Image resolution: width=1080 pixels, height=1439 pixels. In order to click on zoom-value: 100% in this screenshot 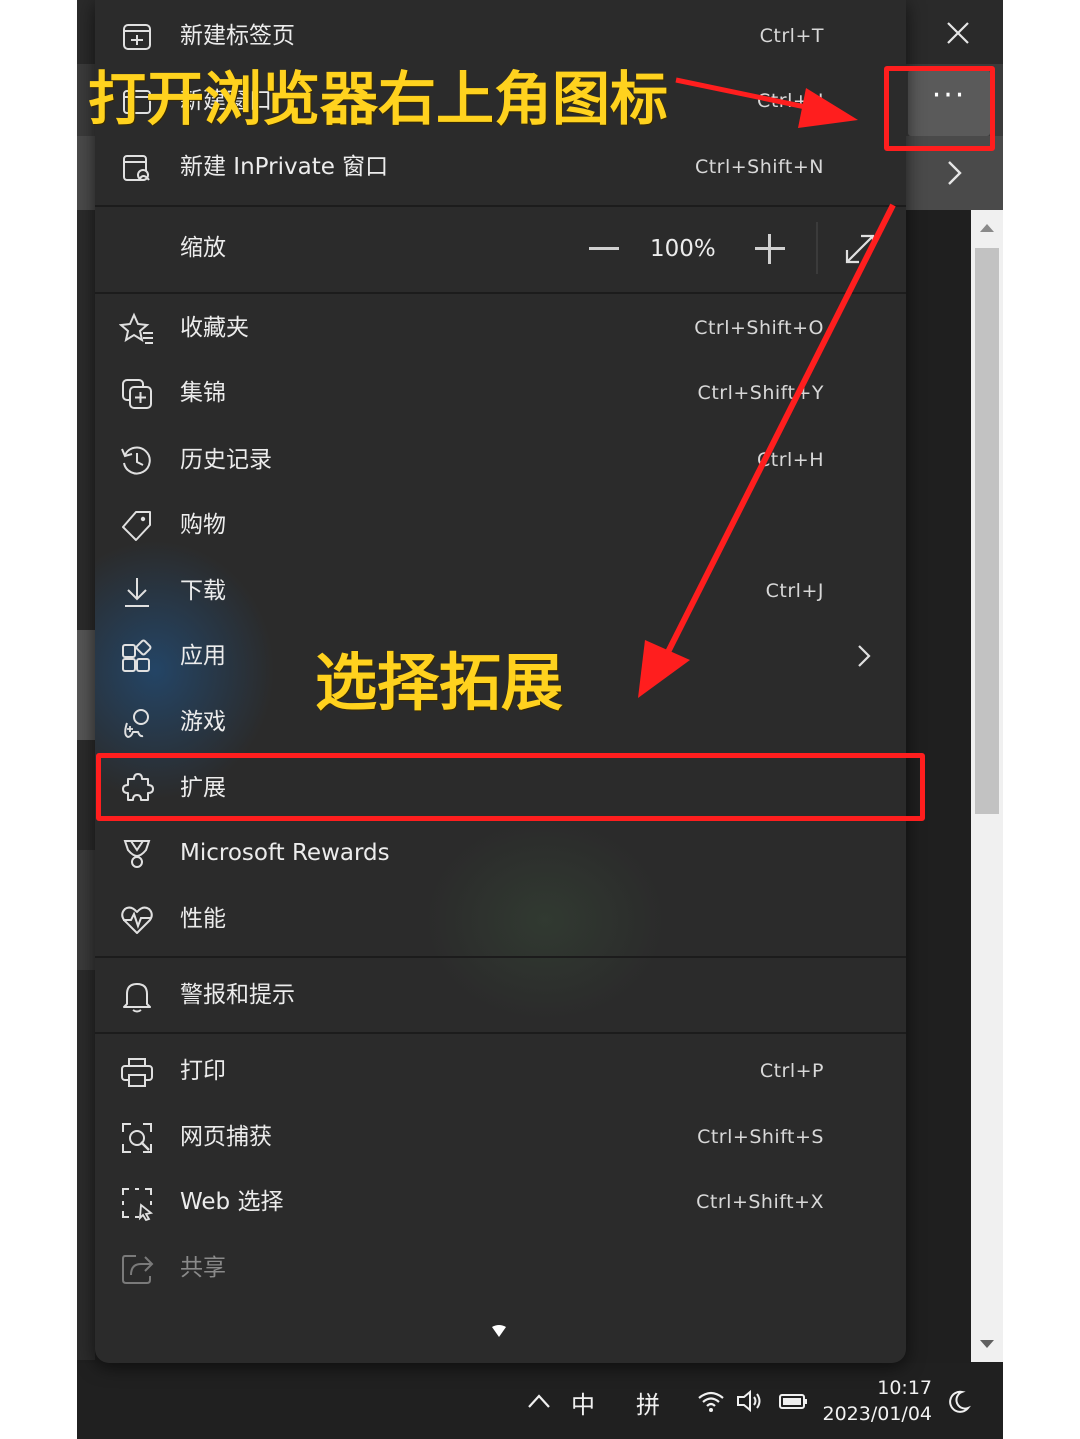, I will do `click(683, 249)`.